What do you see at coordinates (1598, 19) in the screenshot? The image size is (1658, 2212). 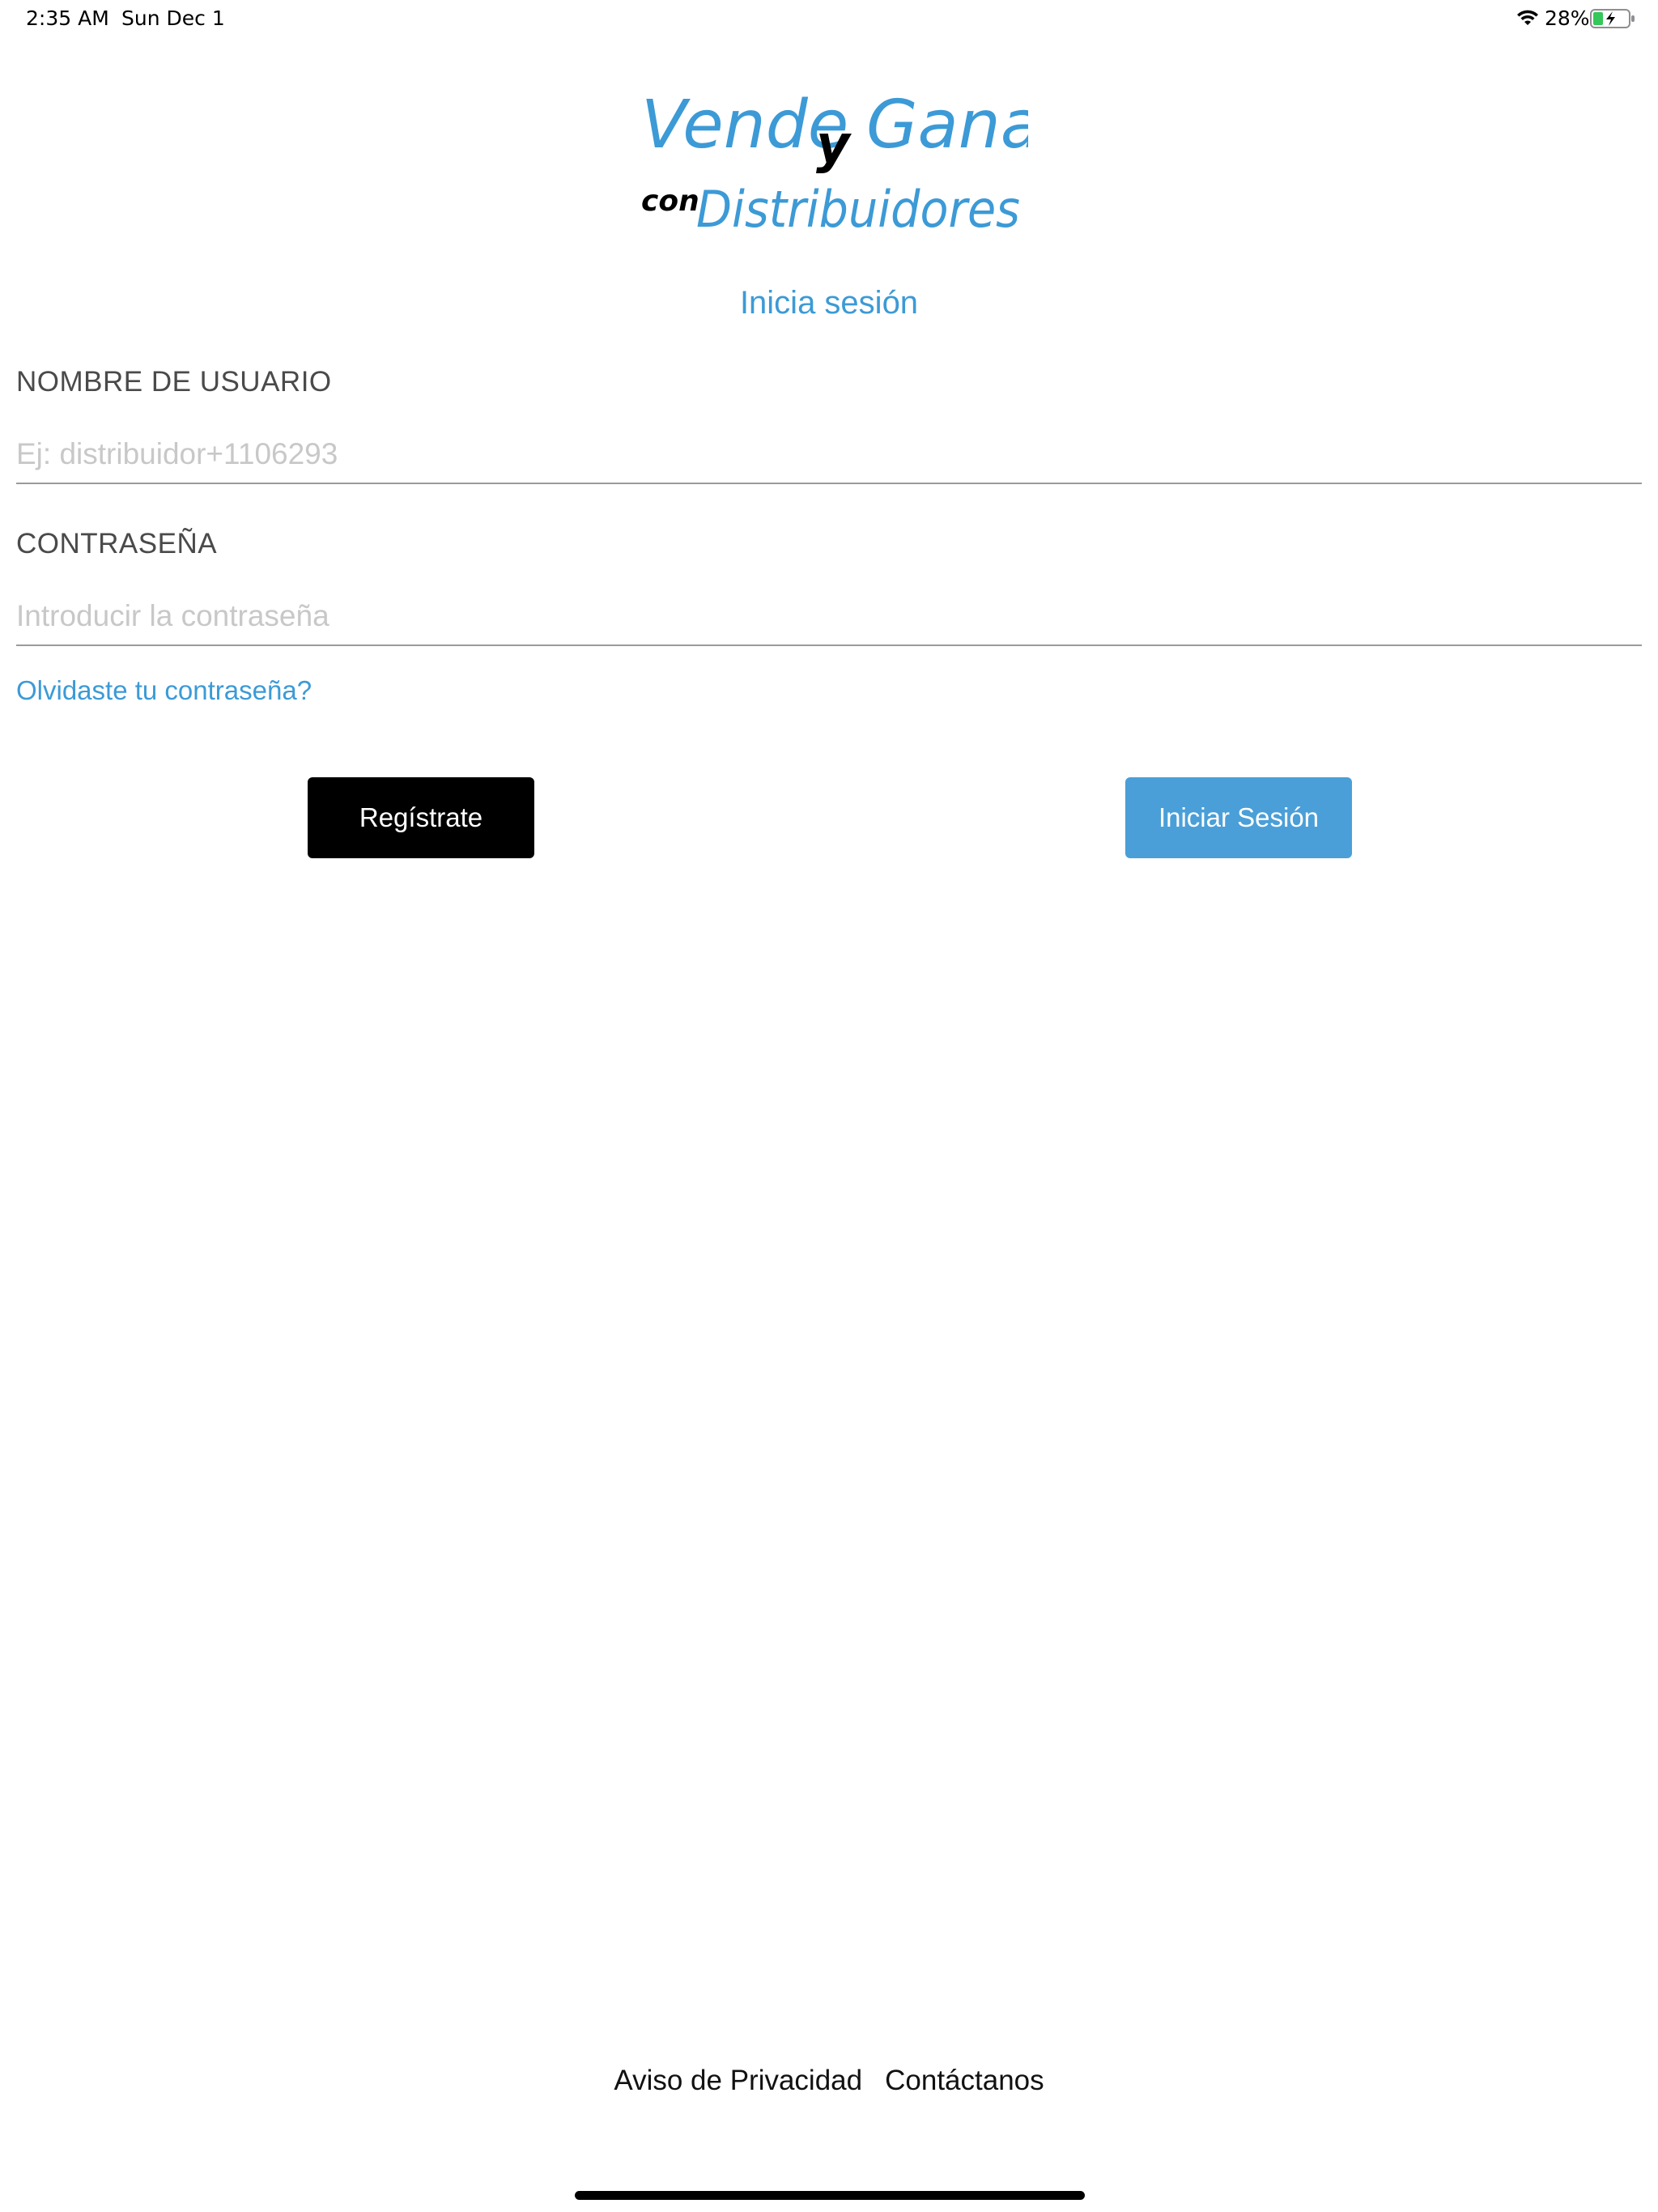 I see `battery-fill` at bounding box center [1598, 19].